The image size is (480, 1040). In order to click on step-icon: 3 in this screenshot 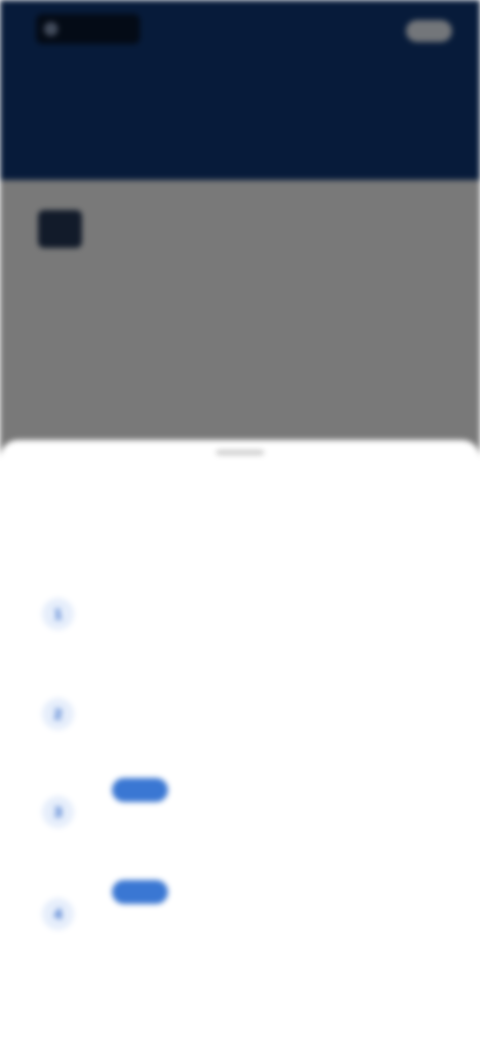, I will do `click(58, 812)`.